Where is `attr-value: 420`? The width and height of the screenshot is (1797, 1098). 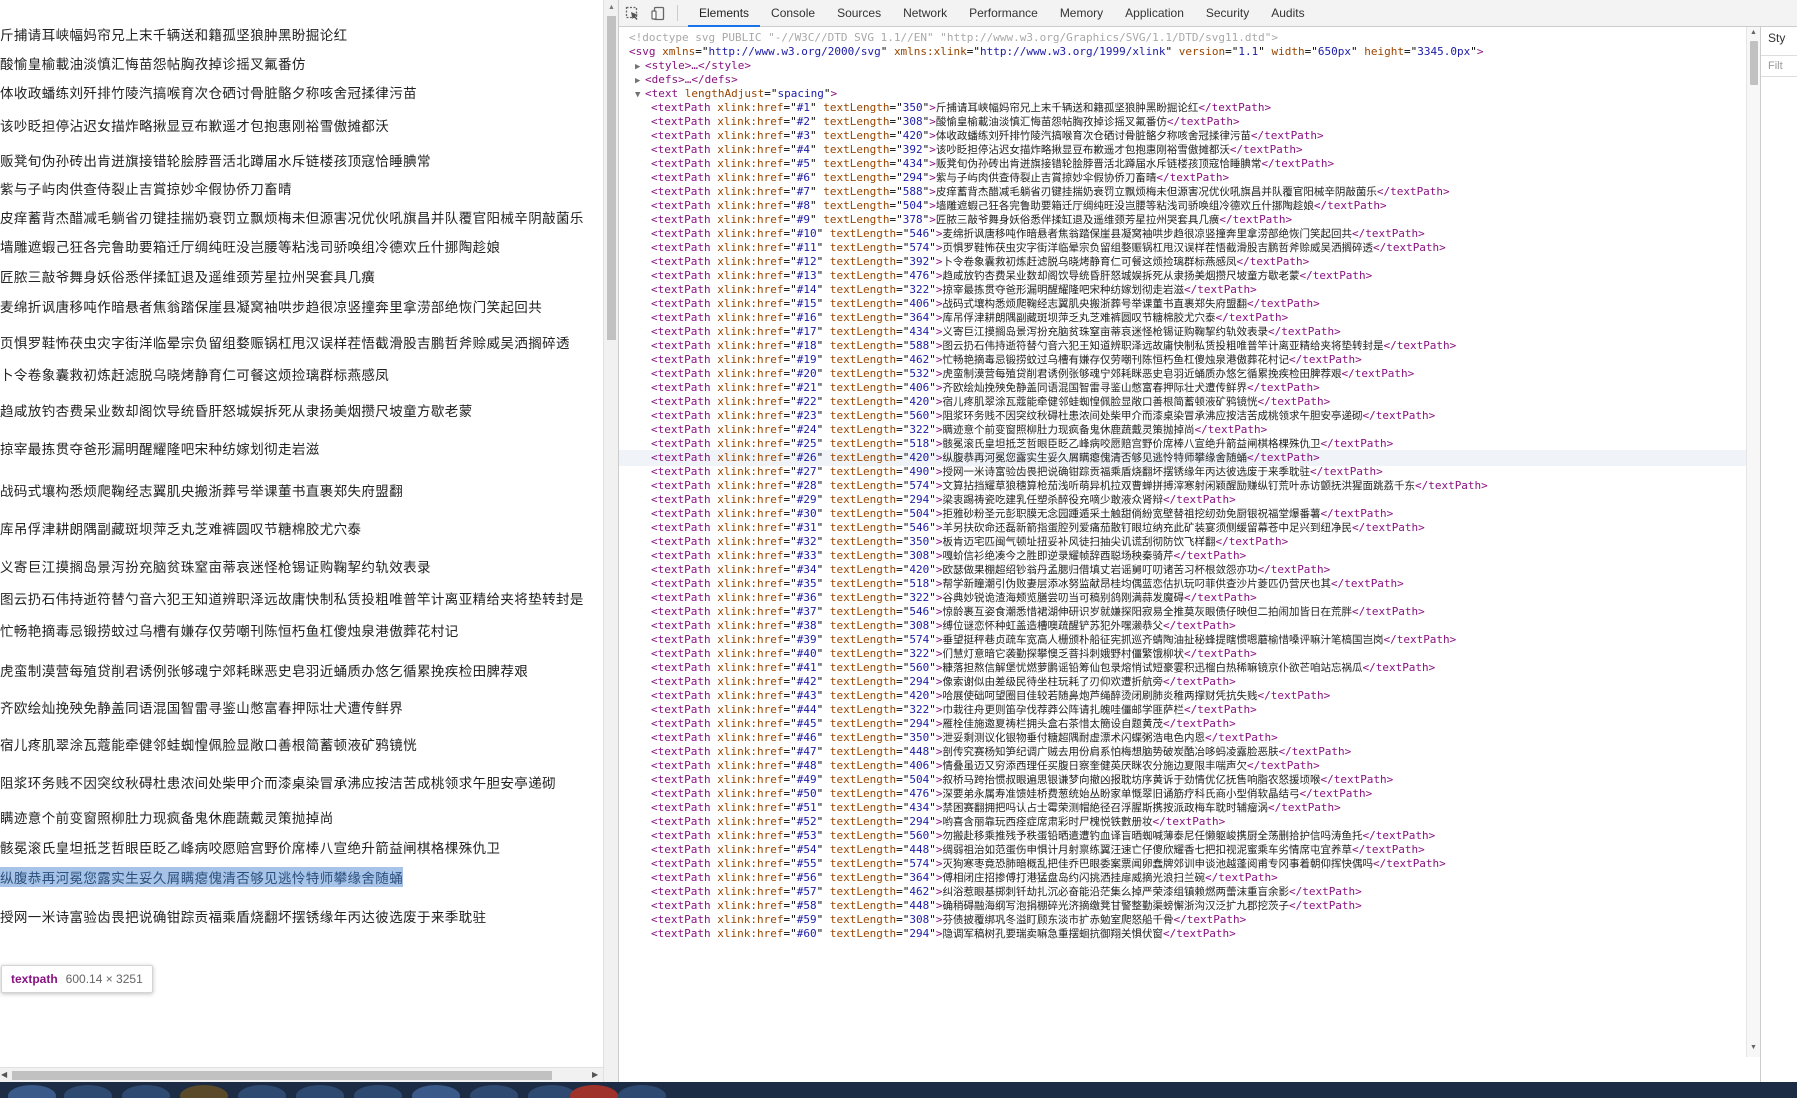
attr-value: 420 is located at coordinates (912, 135).